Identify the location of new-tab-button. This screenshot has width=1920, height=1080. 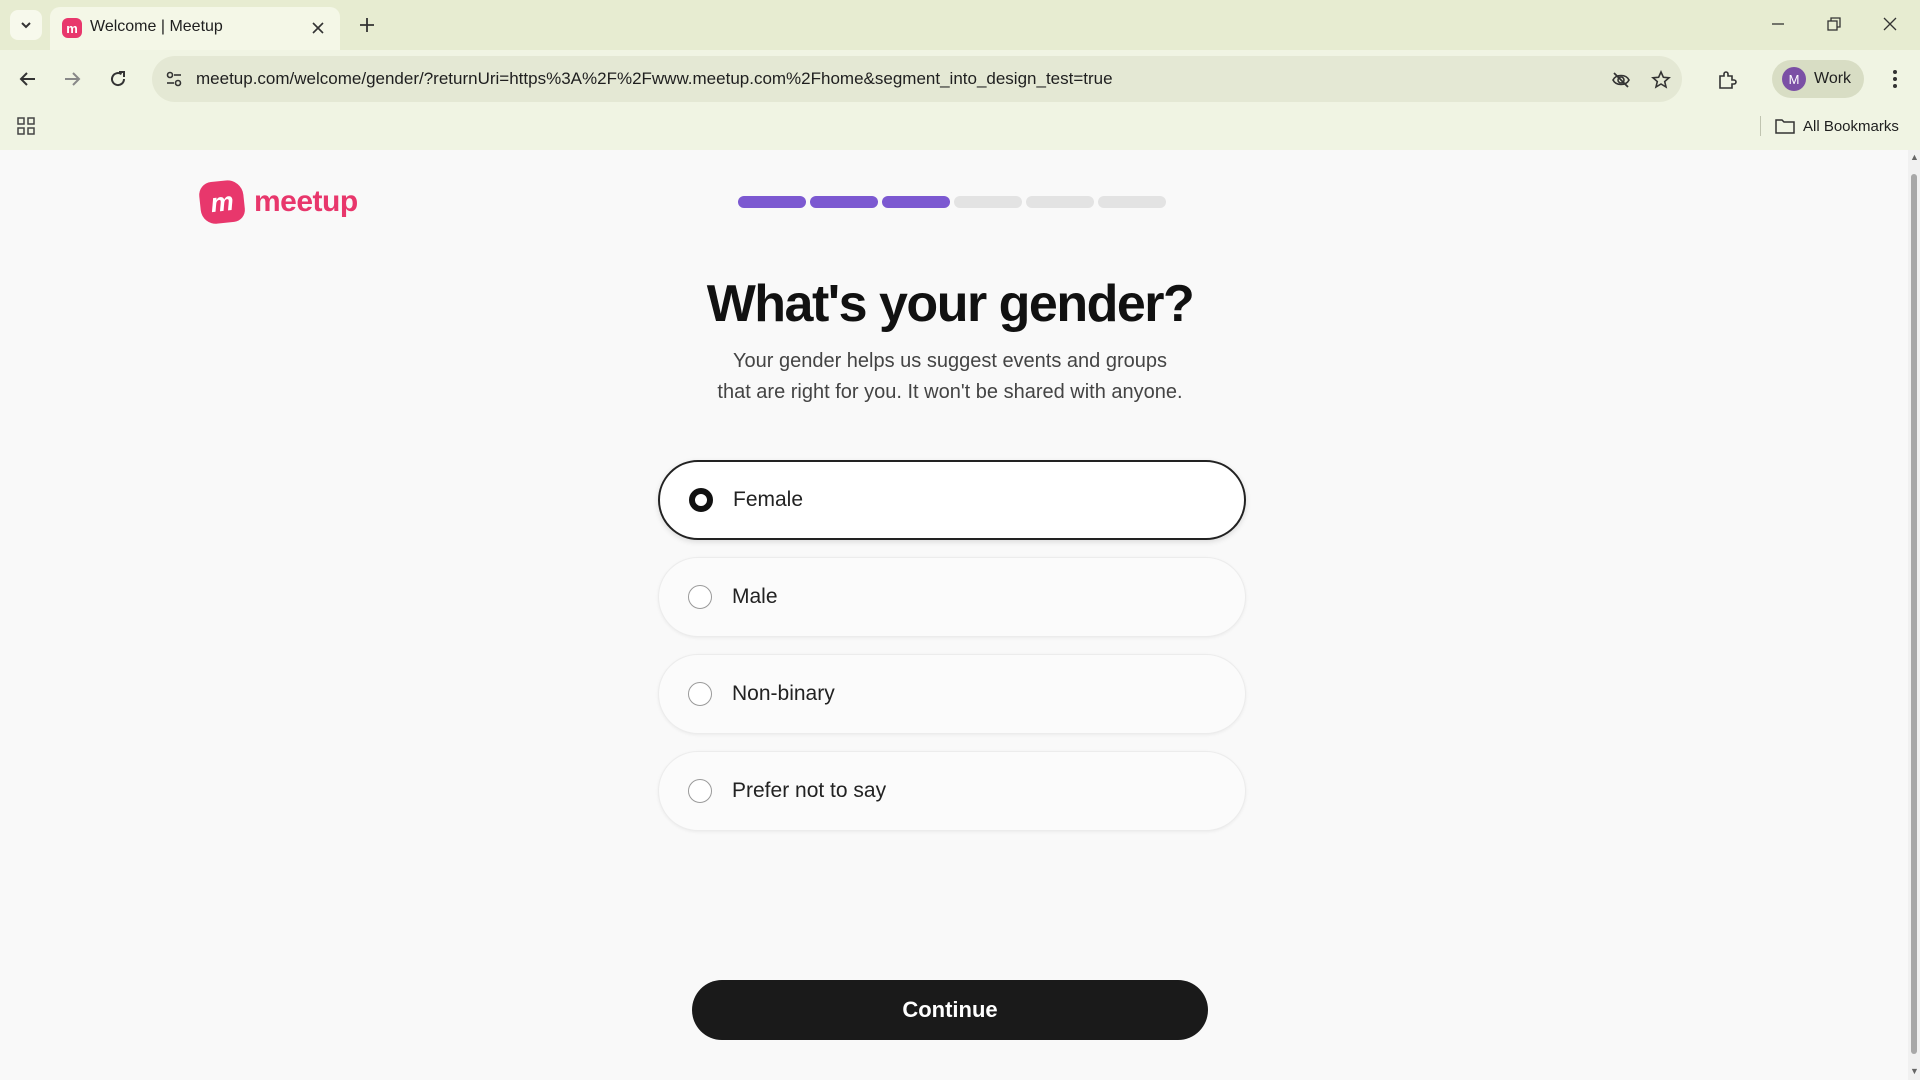
(367, 25).